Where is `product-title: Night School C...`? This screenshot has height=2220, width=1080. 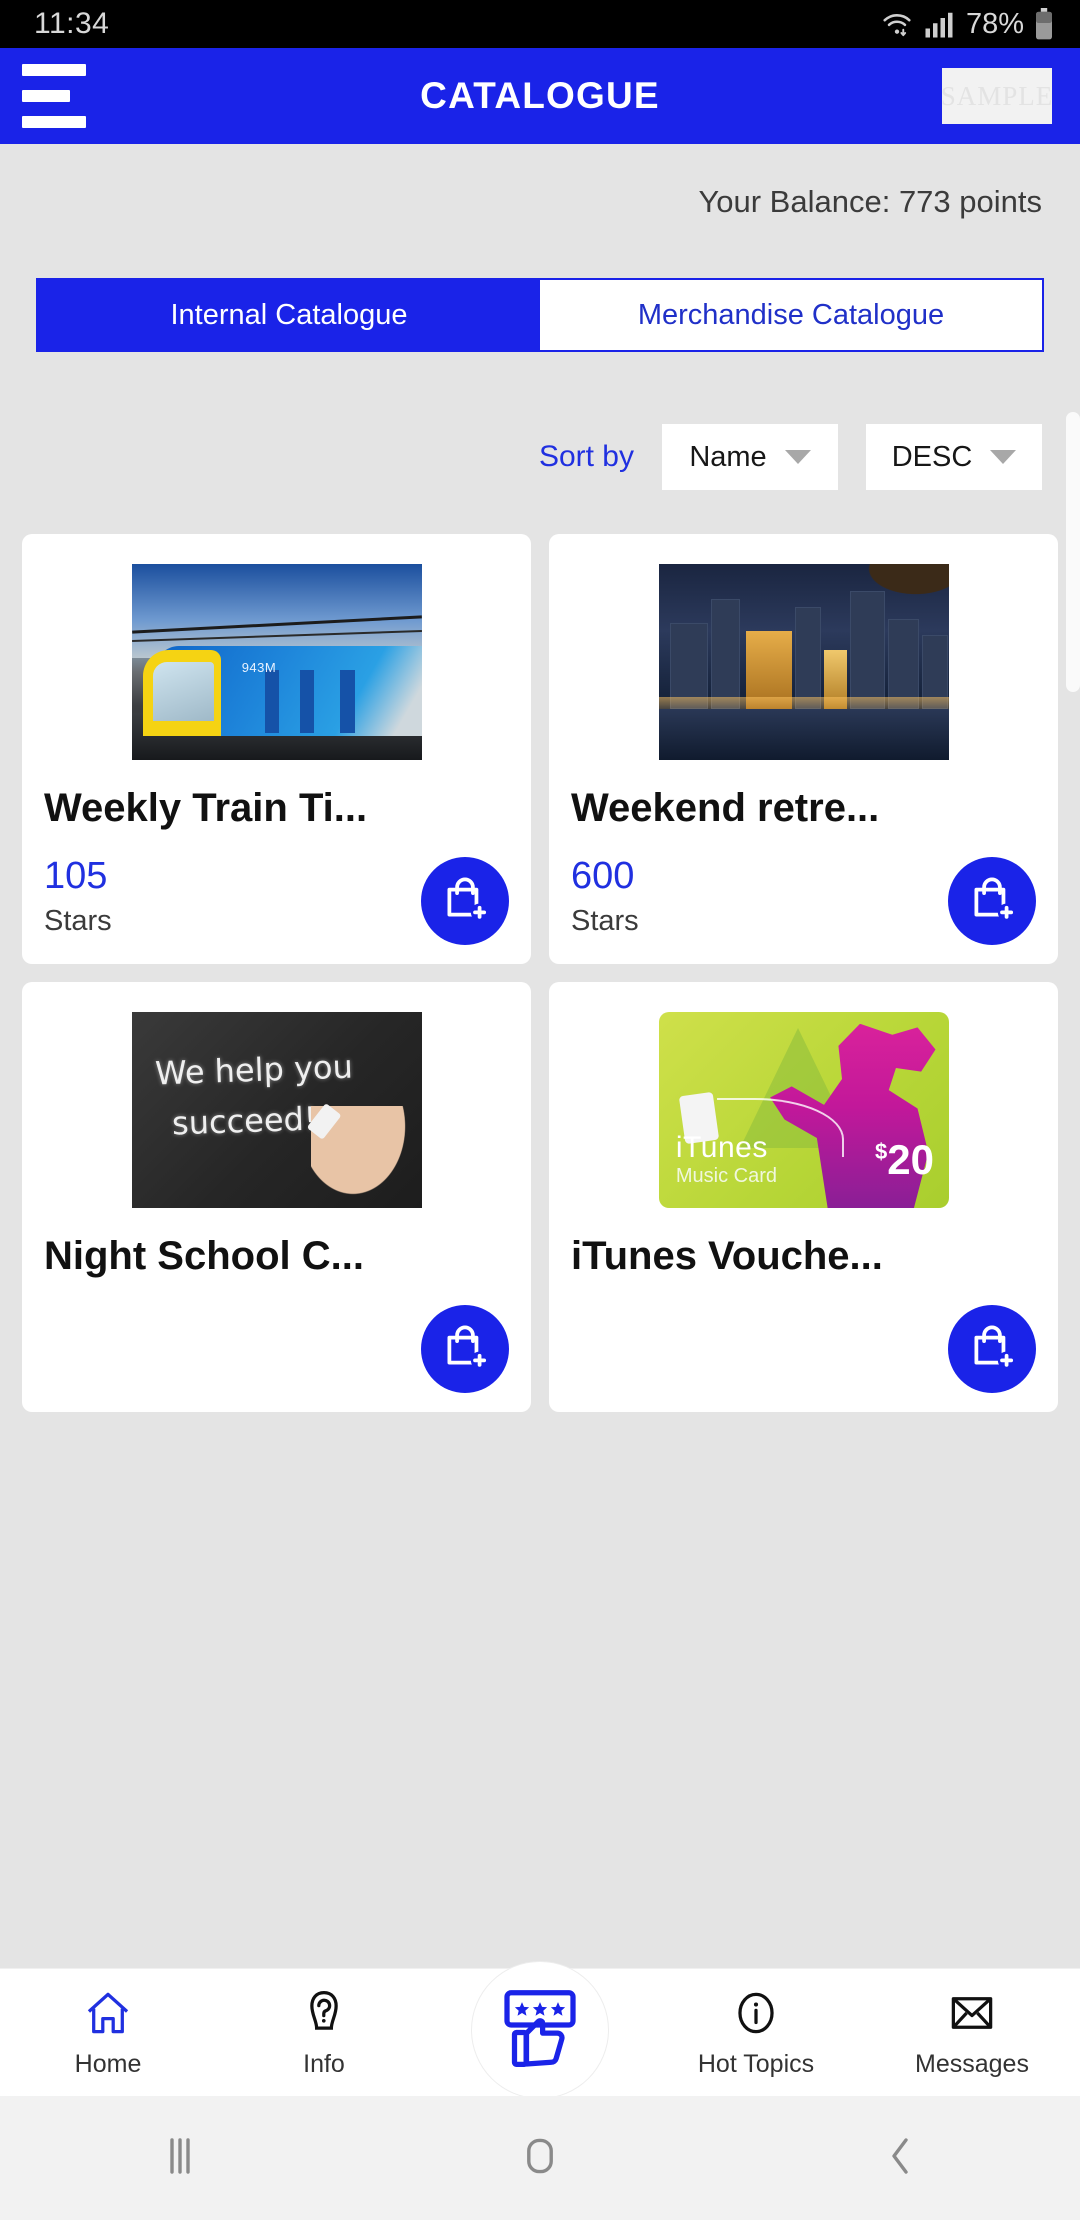
product-title: Night School C... is located at coordinates (204, 1256).